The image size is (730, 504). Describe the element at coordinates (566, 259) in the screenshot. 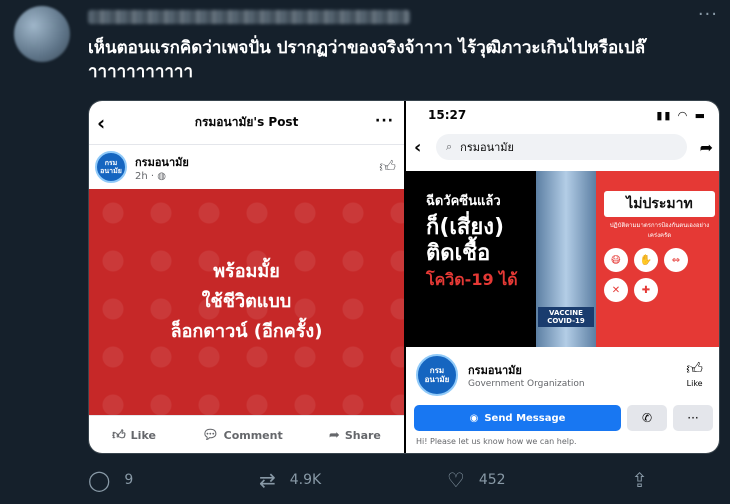

I see `vaccine-vial-image: VACCINE COVID-19` at that location.